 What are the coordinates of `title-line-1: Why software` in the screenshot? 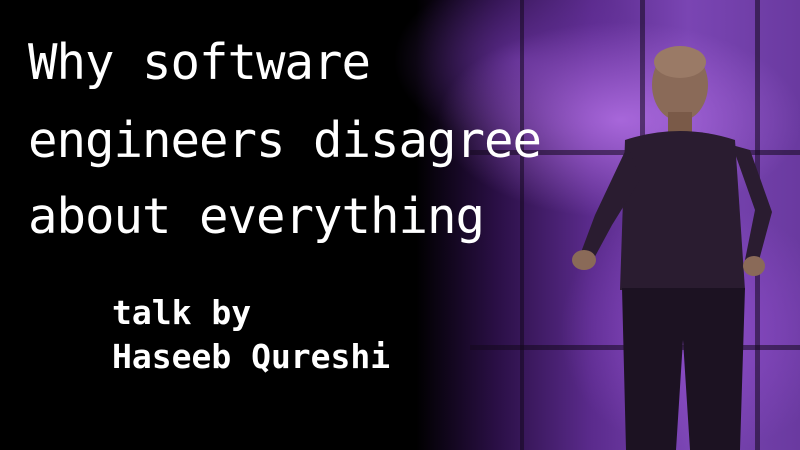 It's located at (199, 62).